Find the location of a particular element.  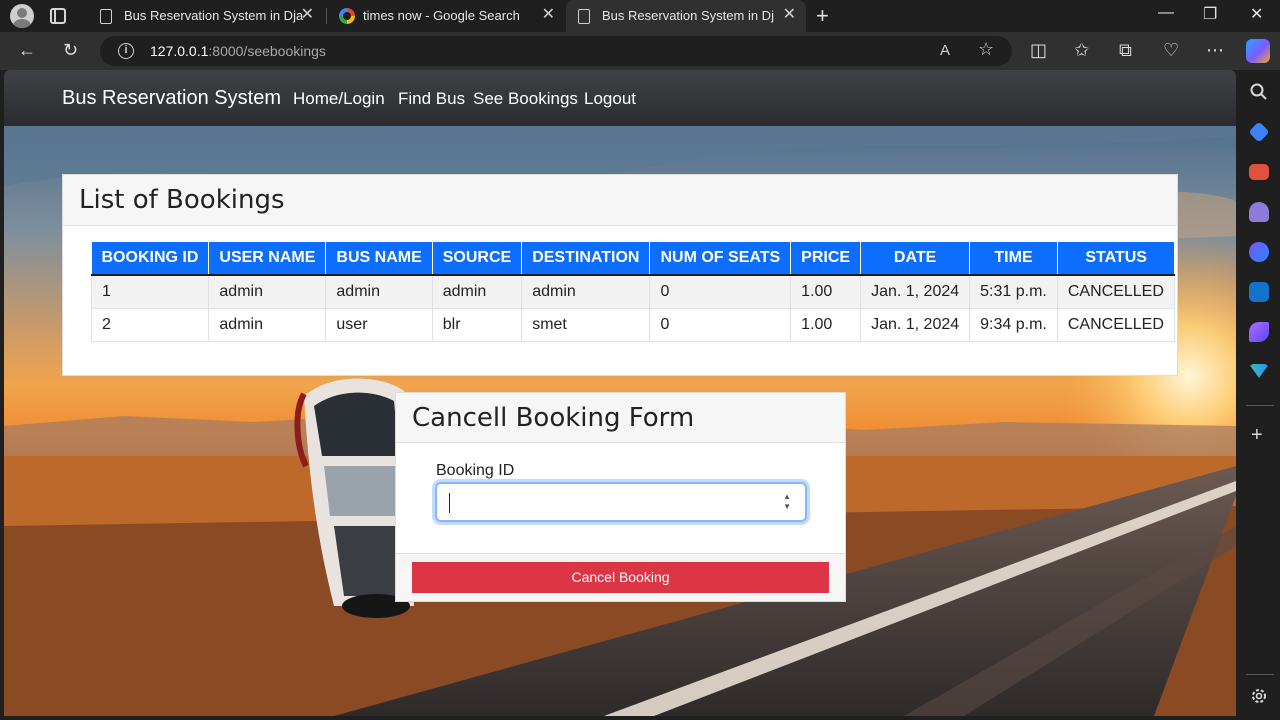

new-tab-button: + is located at coordinates (822, 16).